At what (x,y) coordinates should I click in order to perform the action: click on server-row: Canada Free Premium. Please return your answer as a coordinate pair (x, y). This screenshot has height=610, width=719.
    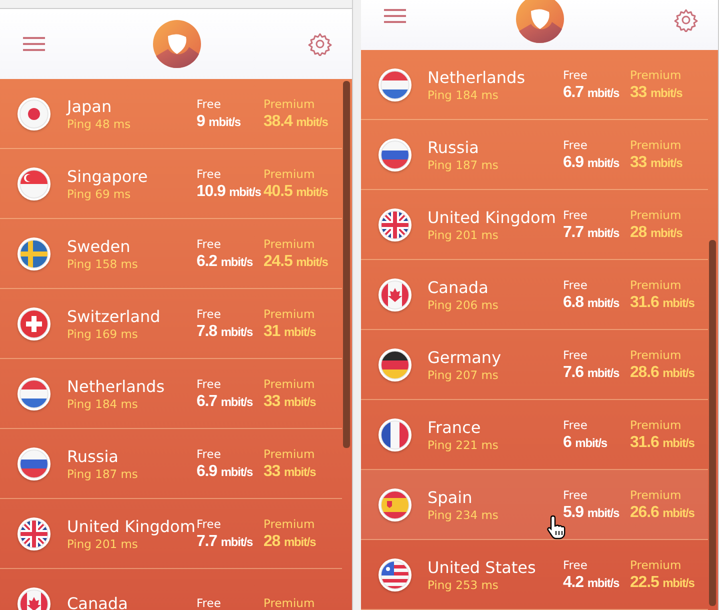
    Looking at the image, I should click on (171, 589).